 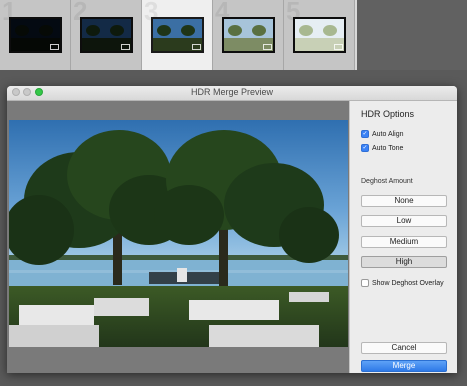 What do you see at coordinates (404, 201) in the screenshot?
I see `deghost-none-button: None` at bounding box center [404, 201].